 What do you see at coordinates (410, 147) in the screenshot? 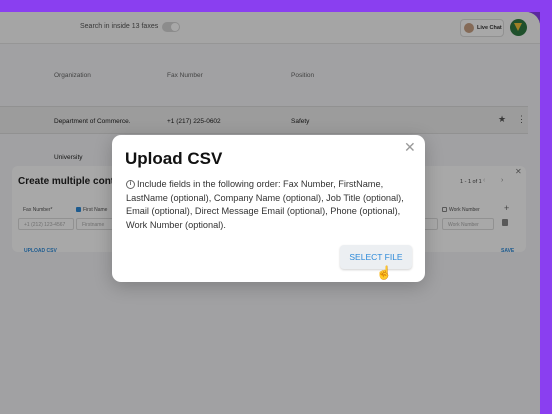
I see `close-icon: ✕` at bounding box center [410, 147].